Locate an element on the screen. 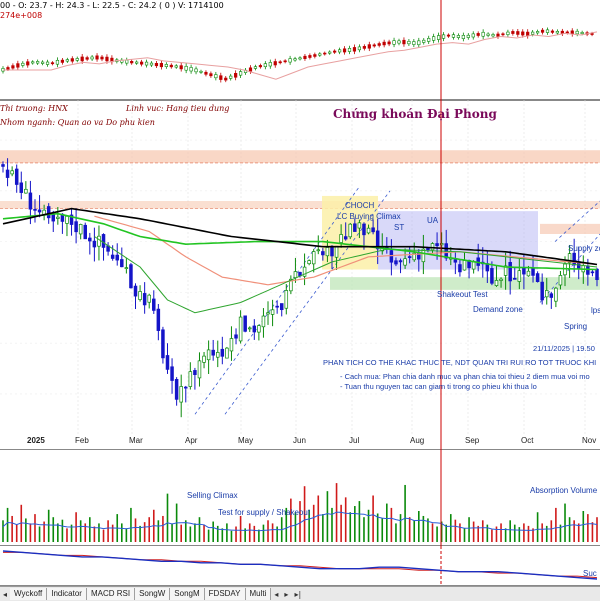 This screenshot has width=600, height=601. tab-songm: SongM is located at coordinates (187, 594).